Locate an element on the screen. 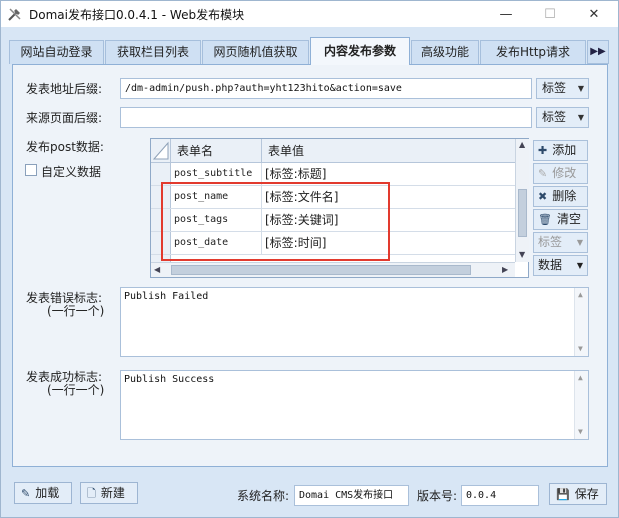 The width and height of the screenshot is (619, 518). table-row: post_tags [标签:关键词] is located at coordinates (333, 220).